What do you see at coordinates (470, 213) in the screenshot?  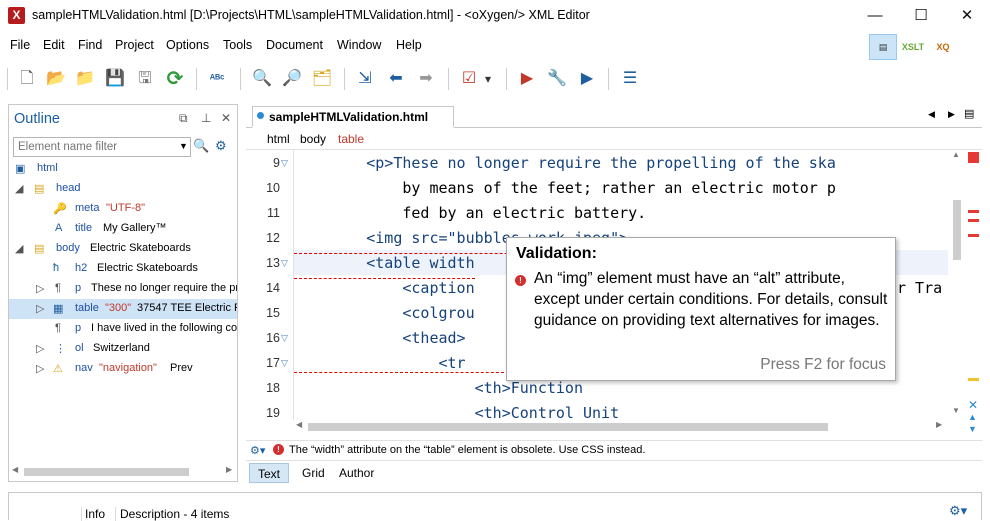 I see `code-line: fed by an electric battery.` at bounding box center [470, 213].